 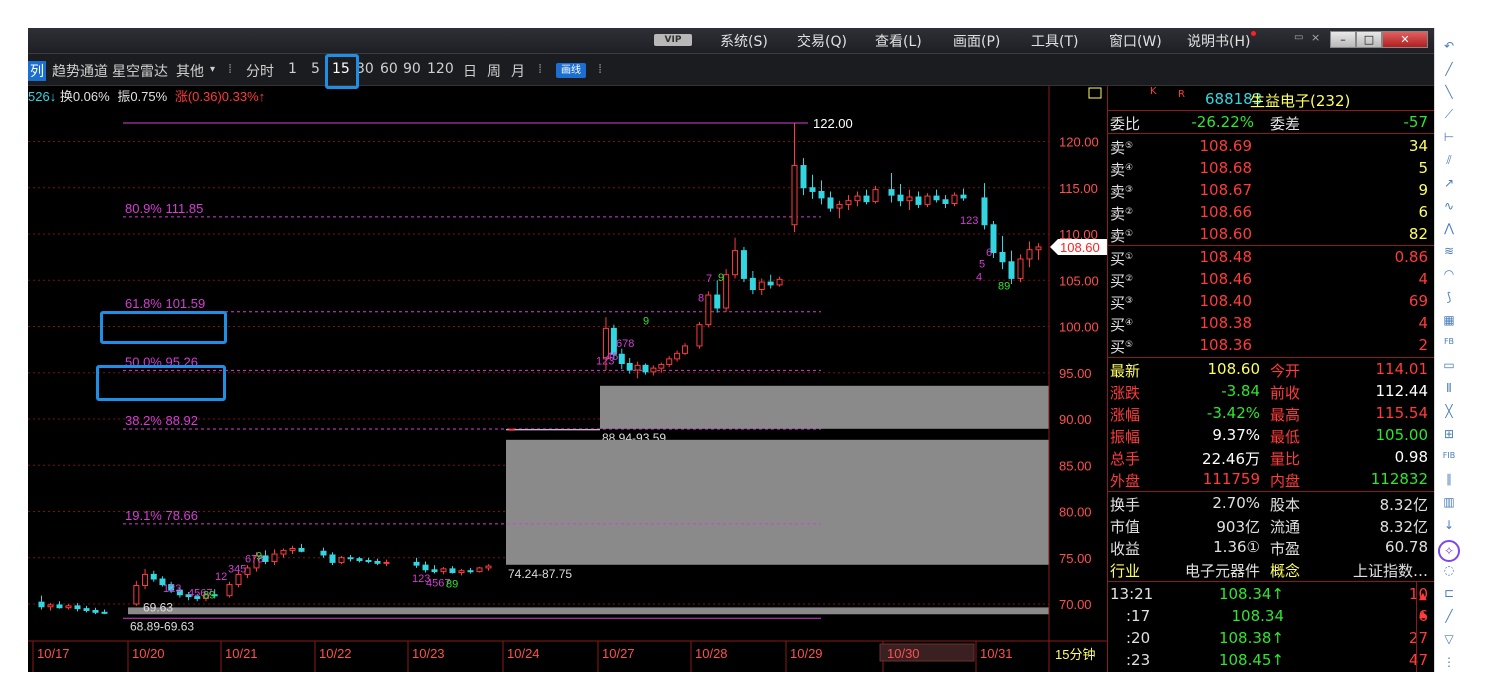 What do you see at coordinates (162, 626) in the screenshot?
I see `gap-label: 68.89-69.63` at bounding box center [162, 626].